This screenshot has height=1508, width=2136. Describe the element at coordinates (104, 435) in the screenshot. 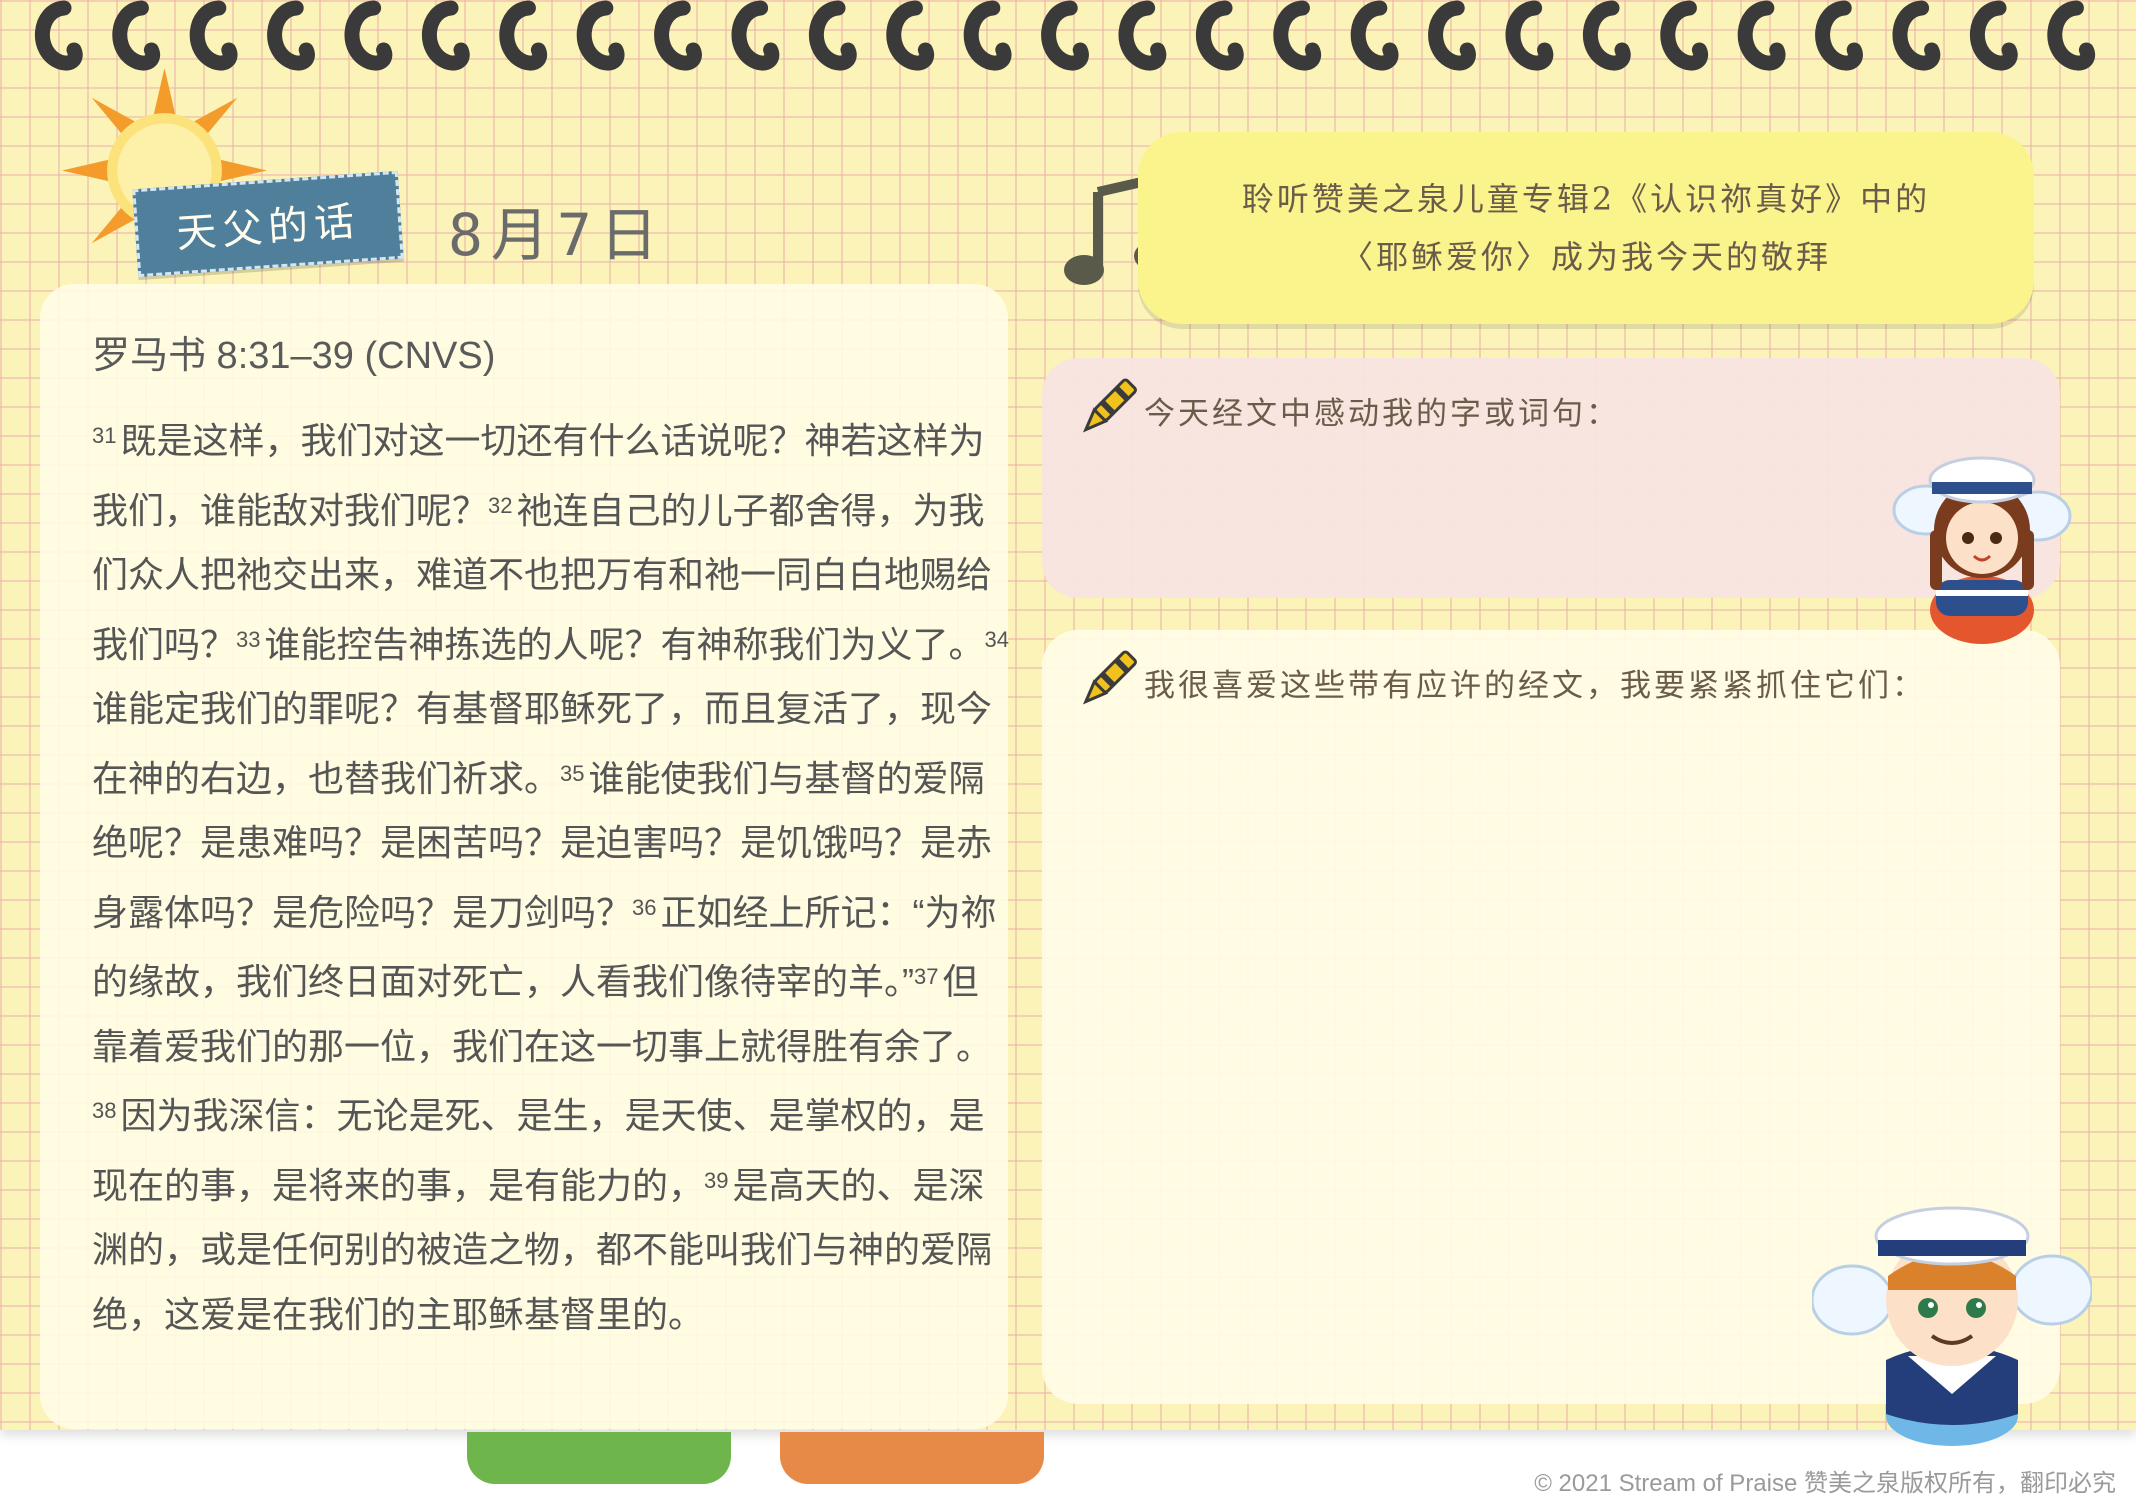

I see `verse-number: 31` at that location.